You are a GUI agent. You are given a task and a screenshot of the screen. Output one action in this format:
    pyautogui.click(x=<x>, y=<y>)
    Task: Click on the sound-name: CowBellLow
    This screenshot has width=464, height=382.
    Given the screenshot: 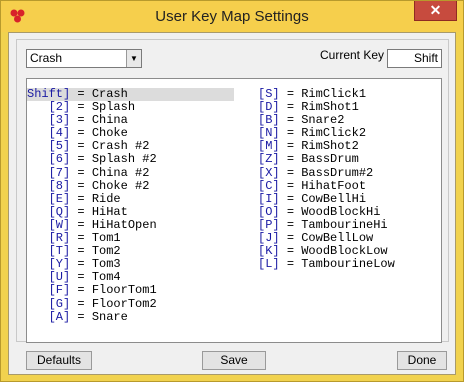 What is the action you would take?
    pyautogui.click(x=337, y=238)
    